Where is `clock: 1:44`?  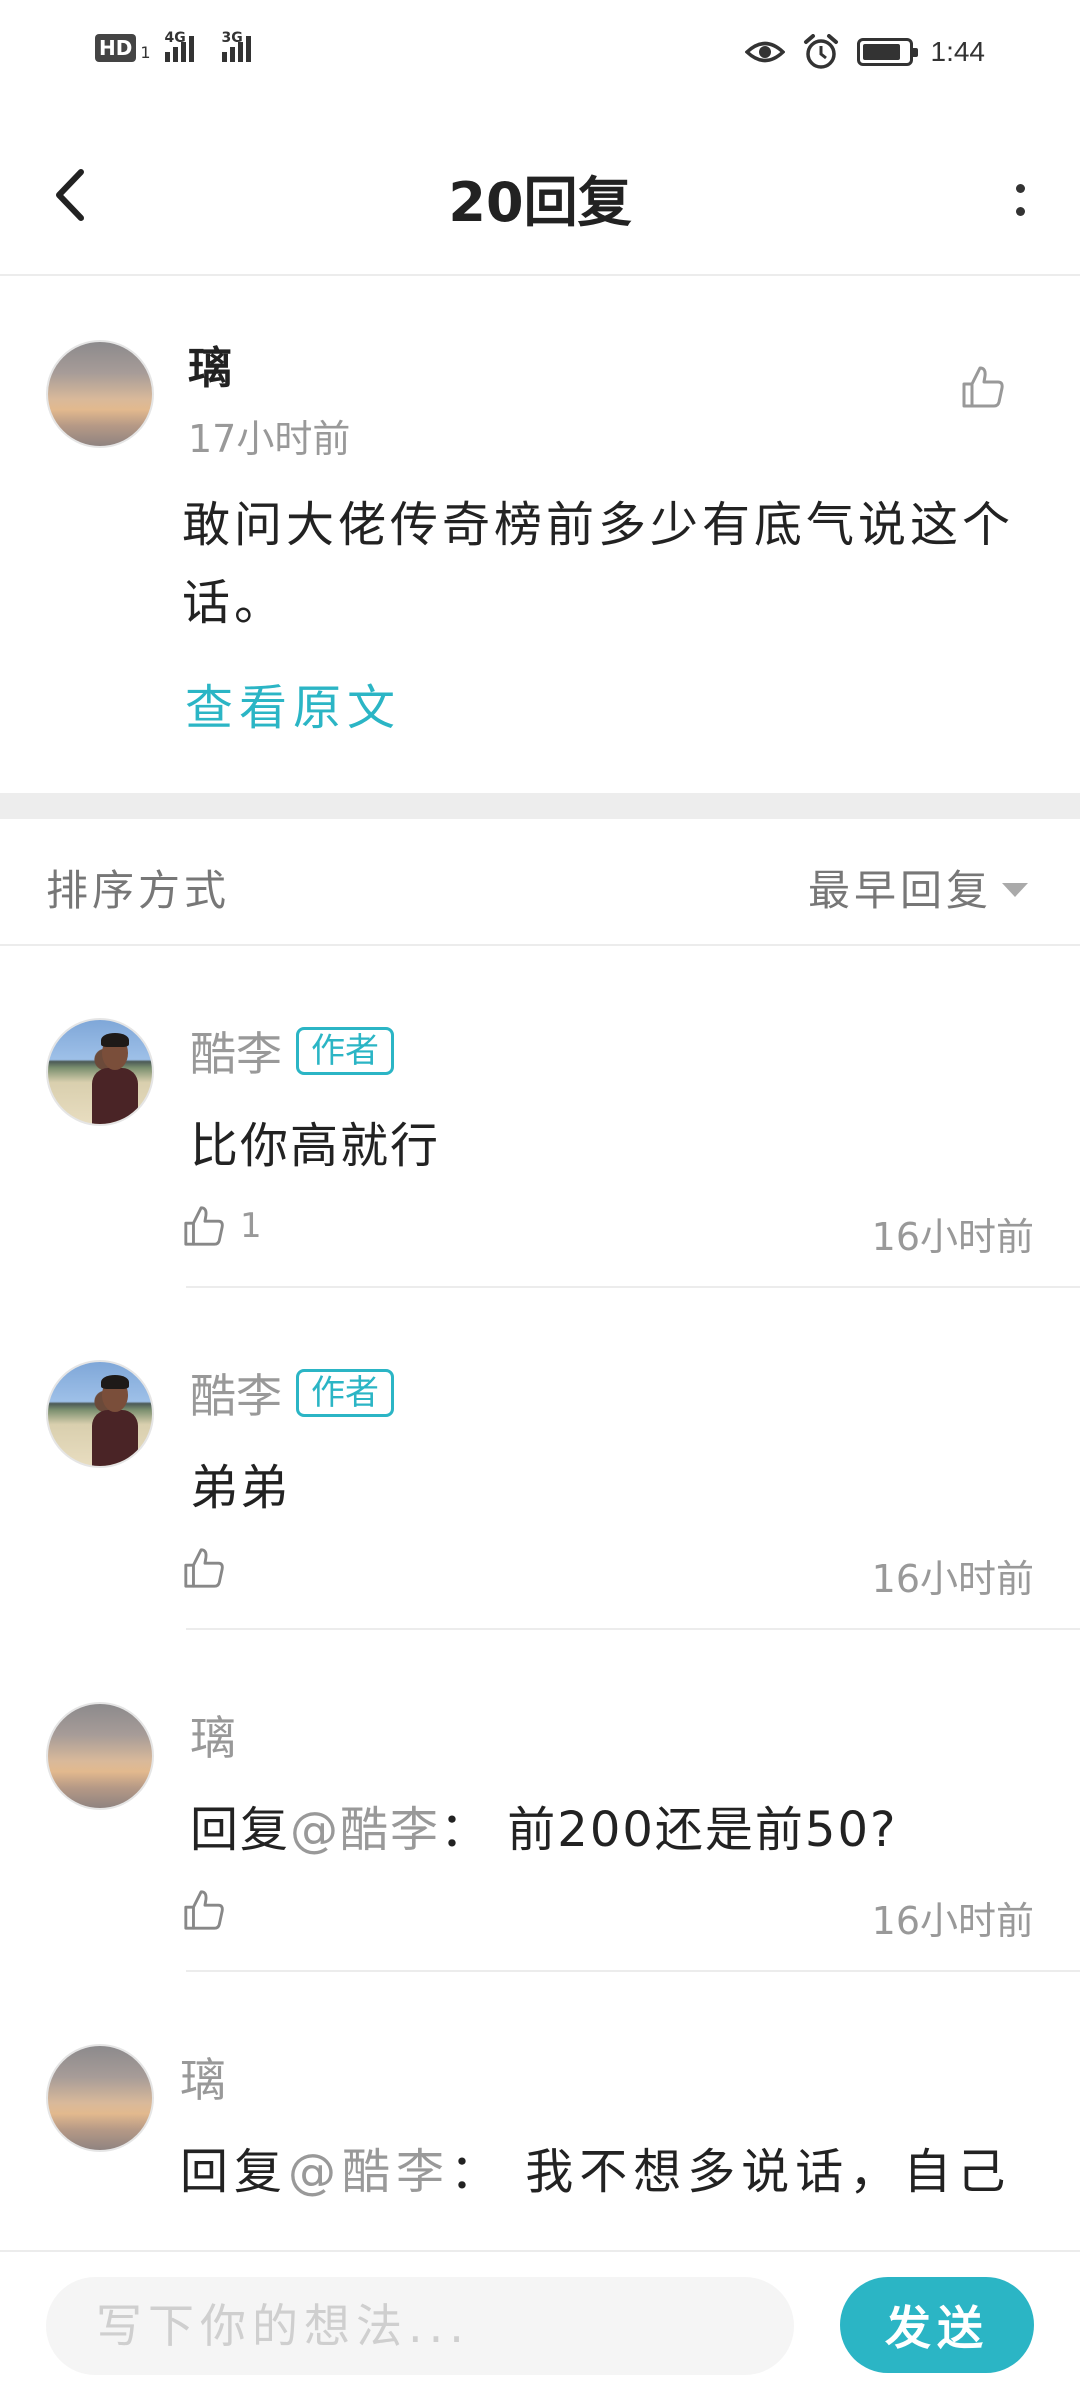
clock: 1:44 is located at coordinates (958, 51).